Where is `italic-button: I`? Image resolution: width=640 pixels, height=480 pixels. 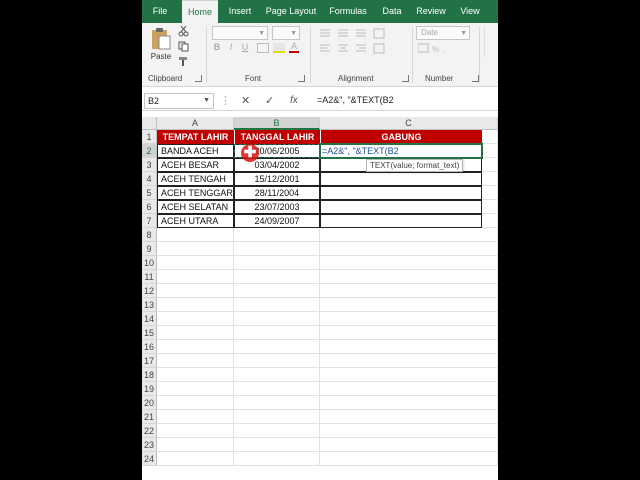
italic-button: I is located at coordinates (231, 47).